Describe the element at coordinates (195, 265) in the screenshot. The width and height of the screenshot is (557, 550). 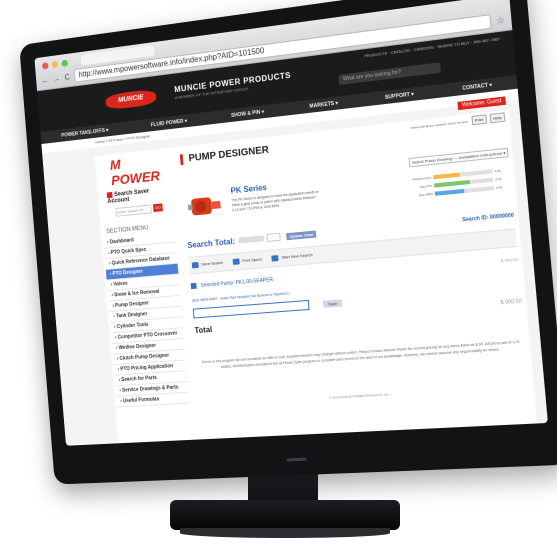
I see `save-icon` at that location.